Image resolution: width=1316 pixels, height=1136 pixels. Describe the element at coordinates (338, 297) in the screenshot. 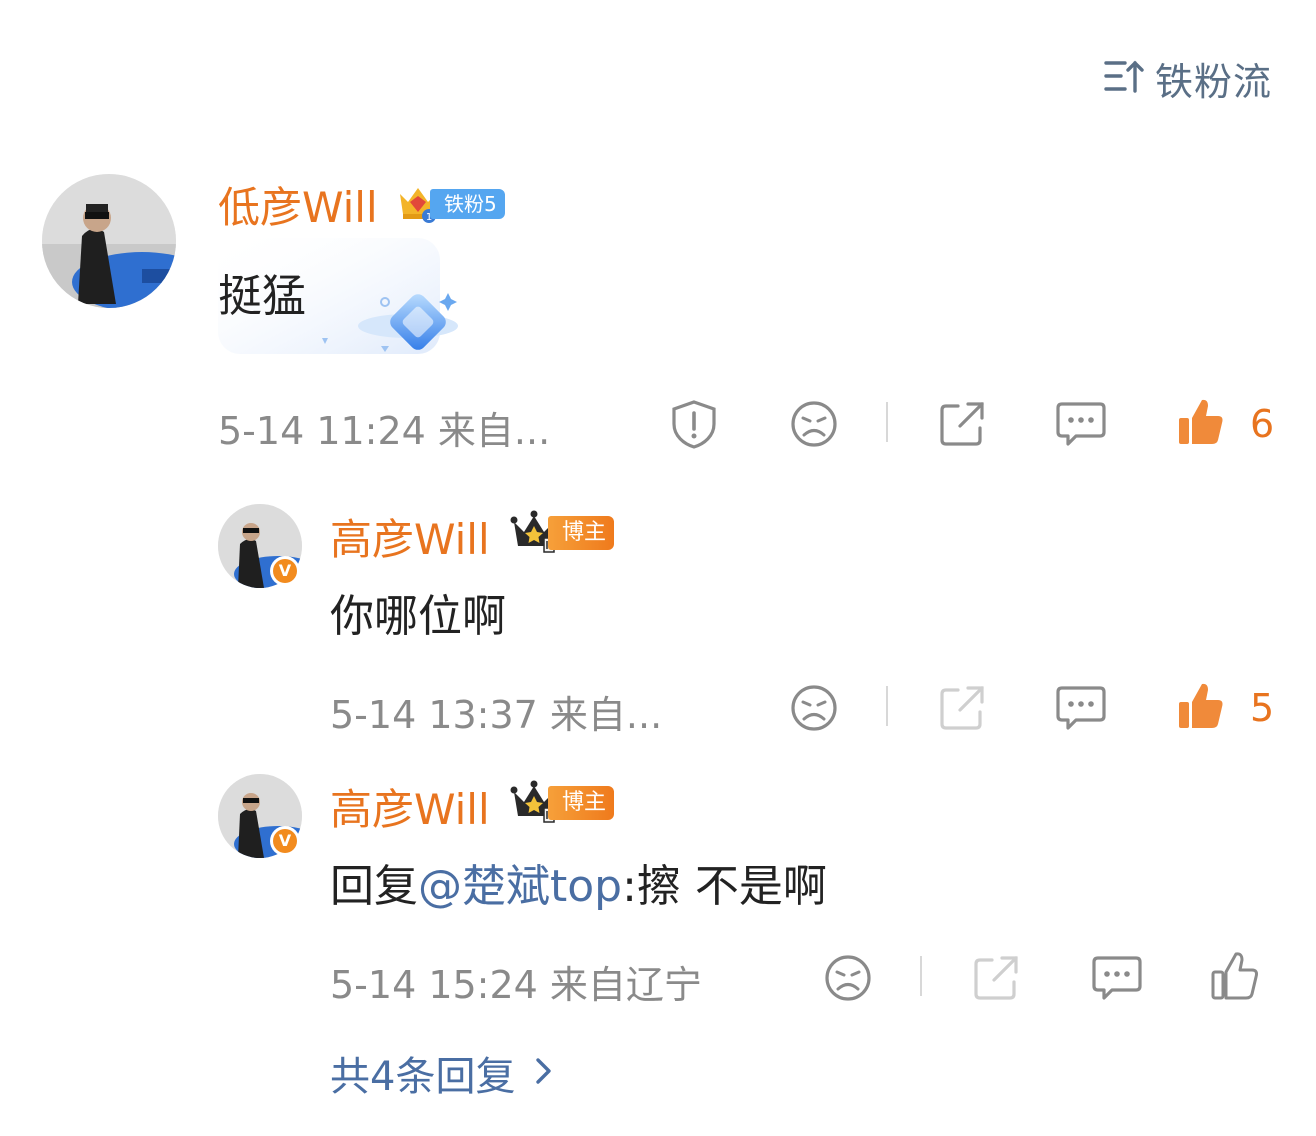

I see `comment-bubble: 挺猛` at that location.